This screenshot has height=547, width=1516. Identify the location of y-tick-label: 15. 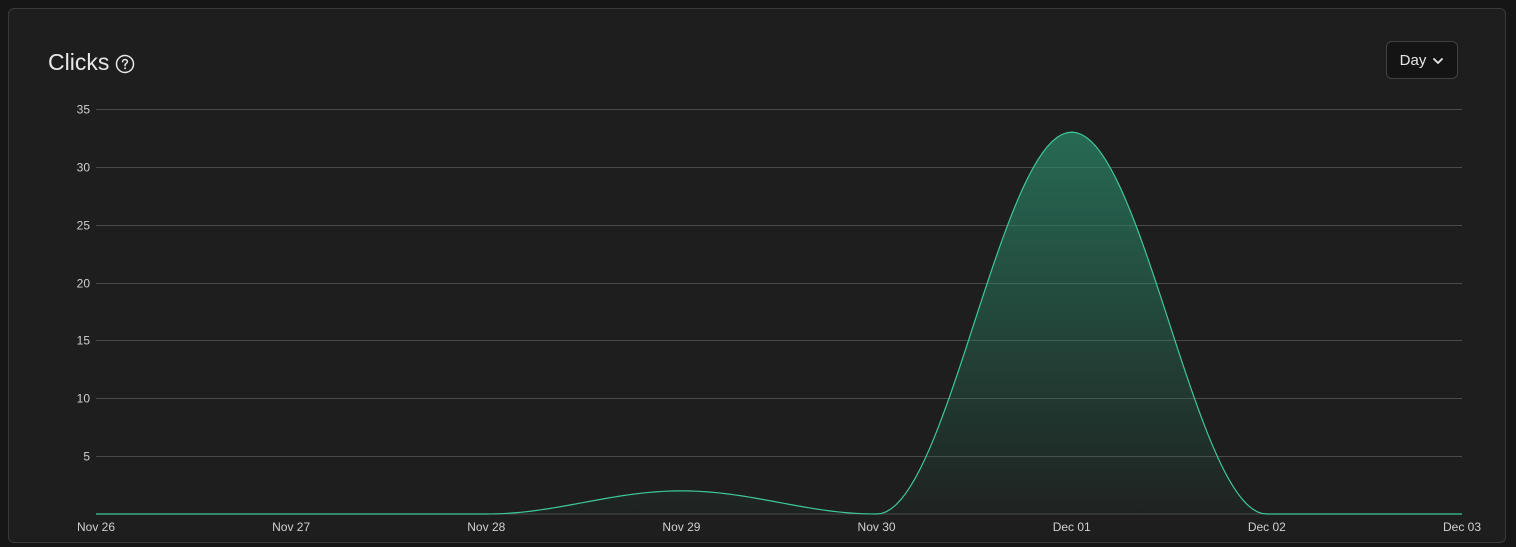
(84, 341).